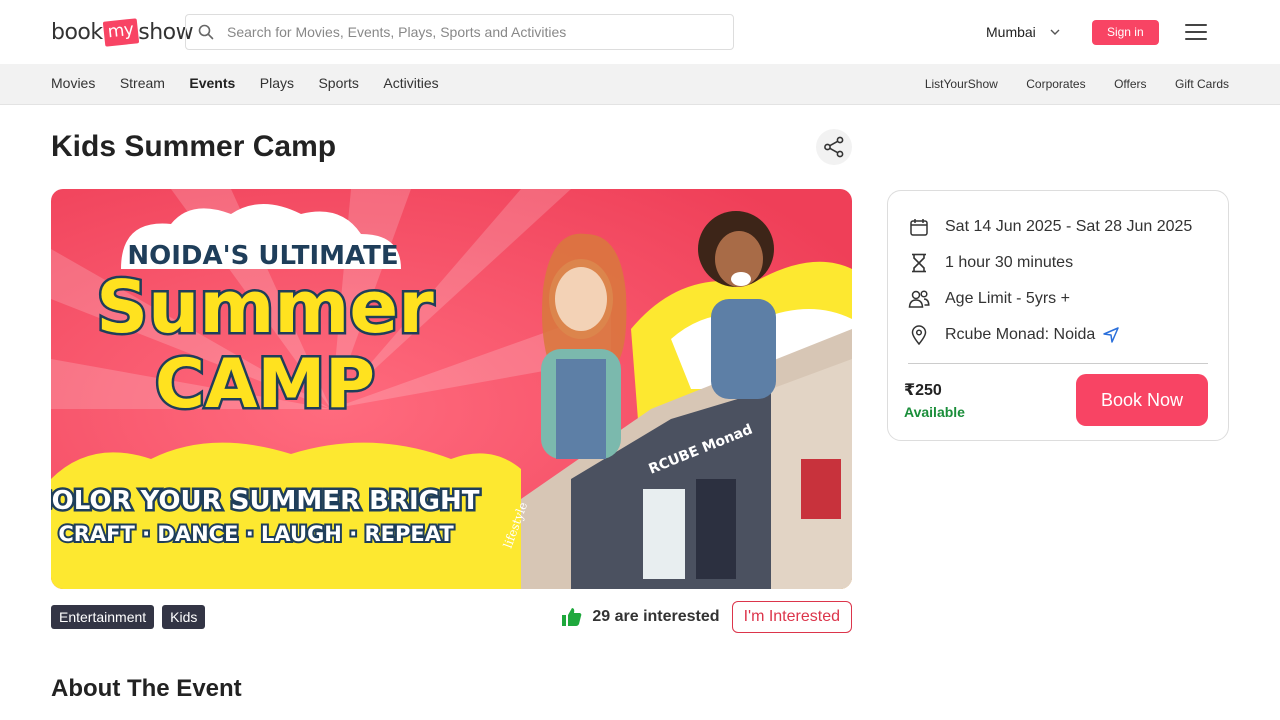 The image size is (1280, 720). What do you see at coordinates (961, 84) in the screenshot?
I see `nav-list-your-show: ListYourShow` at bounding box center [961, 84].